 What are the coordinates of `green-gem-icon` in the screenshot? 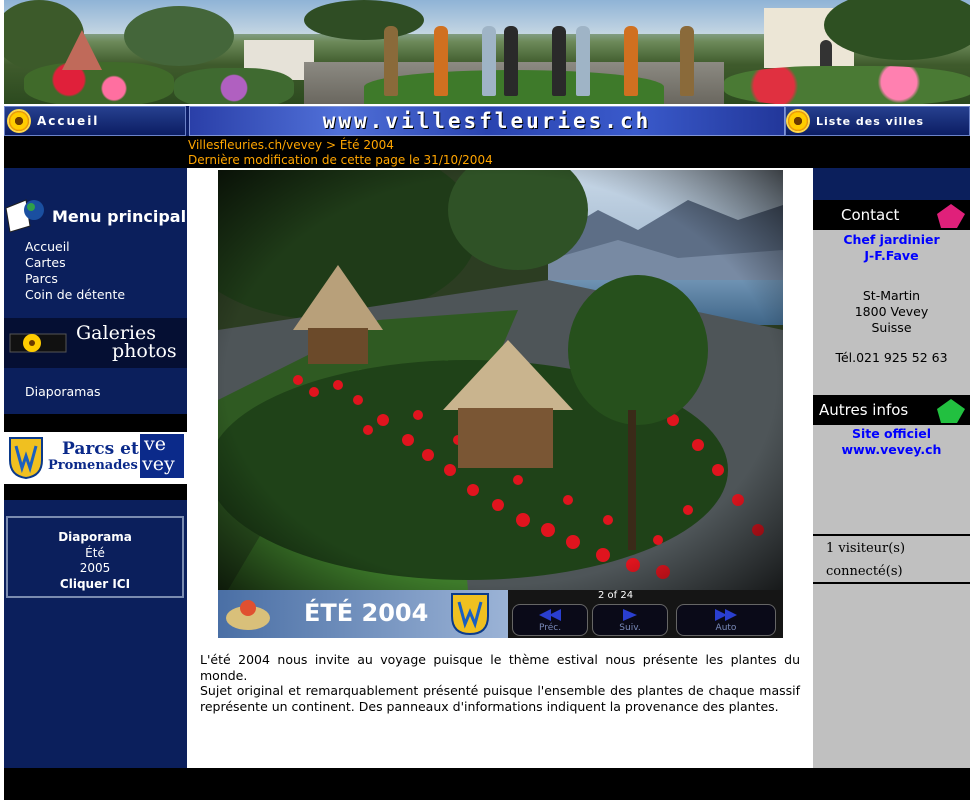 It's located at (951, 411).